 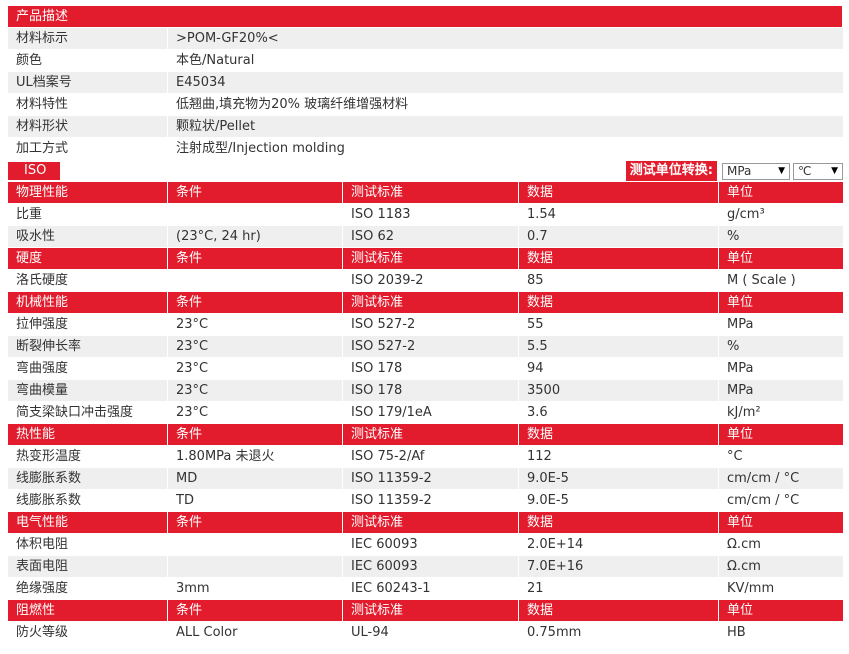 What do you see at coordinates (88, 390) in the screenshot?
I see `cell-property: 弯曲模量` at bounding box center [88, 390].